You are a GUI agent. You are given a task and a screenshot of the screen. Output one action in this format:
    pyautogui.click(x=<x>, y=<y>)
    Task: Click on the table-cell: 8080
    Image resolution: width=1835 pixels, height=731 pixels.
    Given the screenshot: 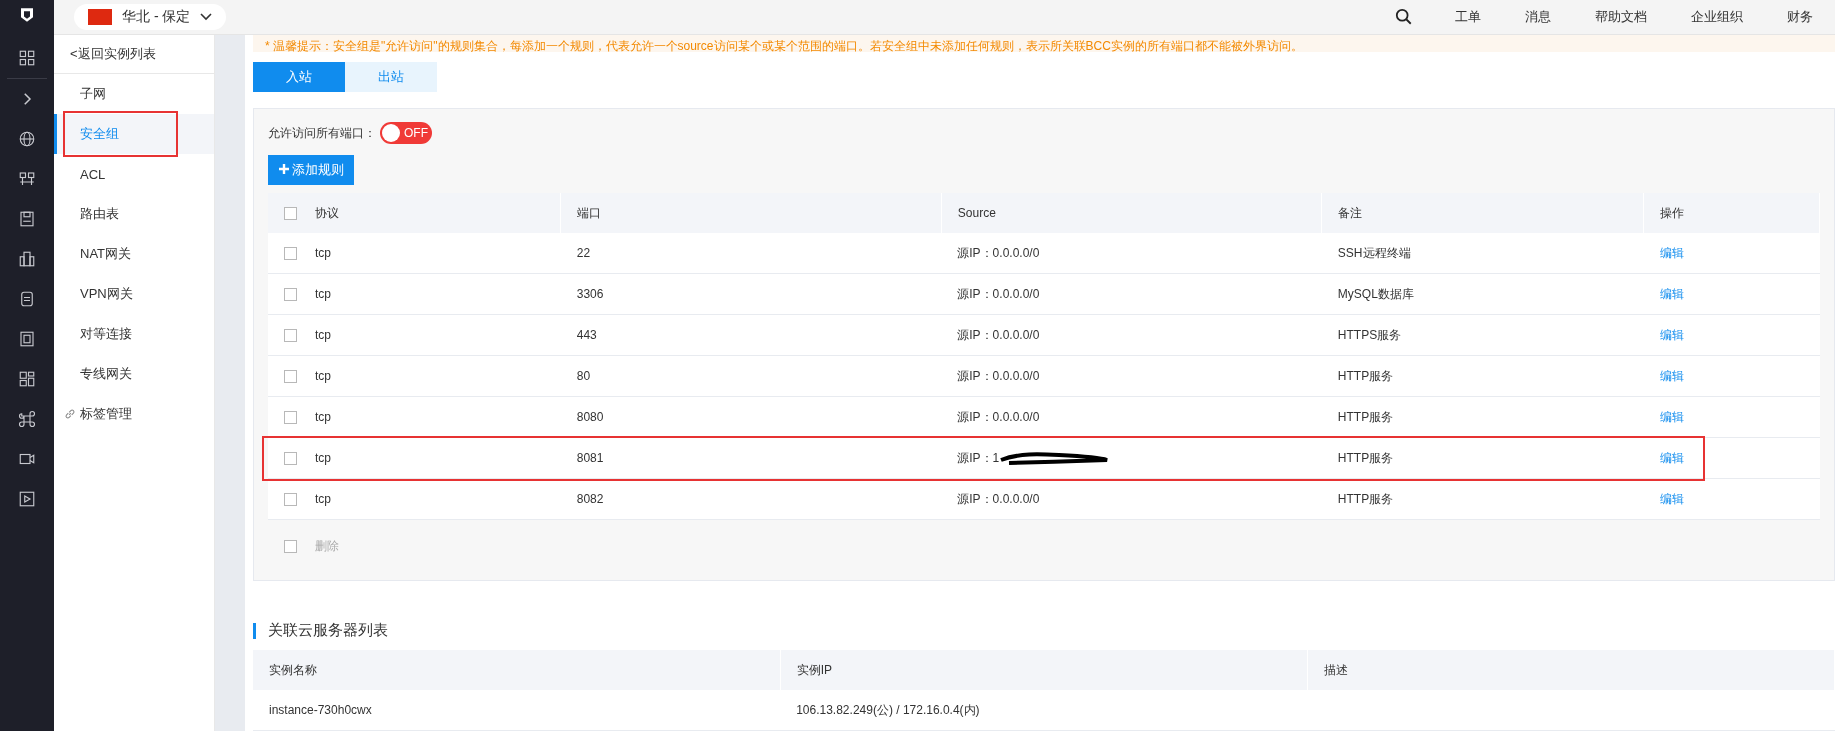 What is the action you would take?
    pyautogui.click(x=590, y=417)
    